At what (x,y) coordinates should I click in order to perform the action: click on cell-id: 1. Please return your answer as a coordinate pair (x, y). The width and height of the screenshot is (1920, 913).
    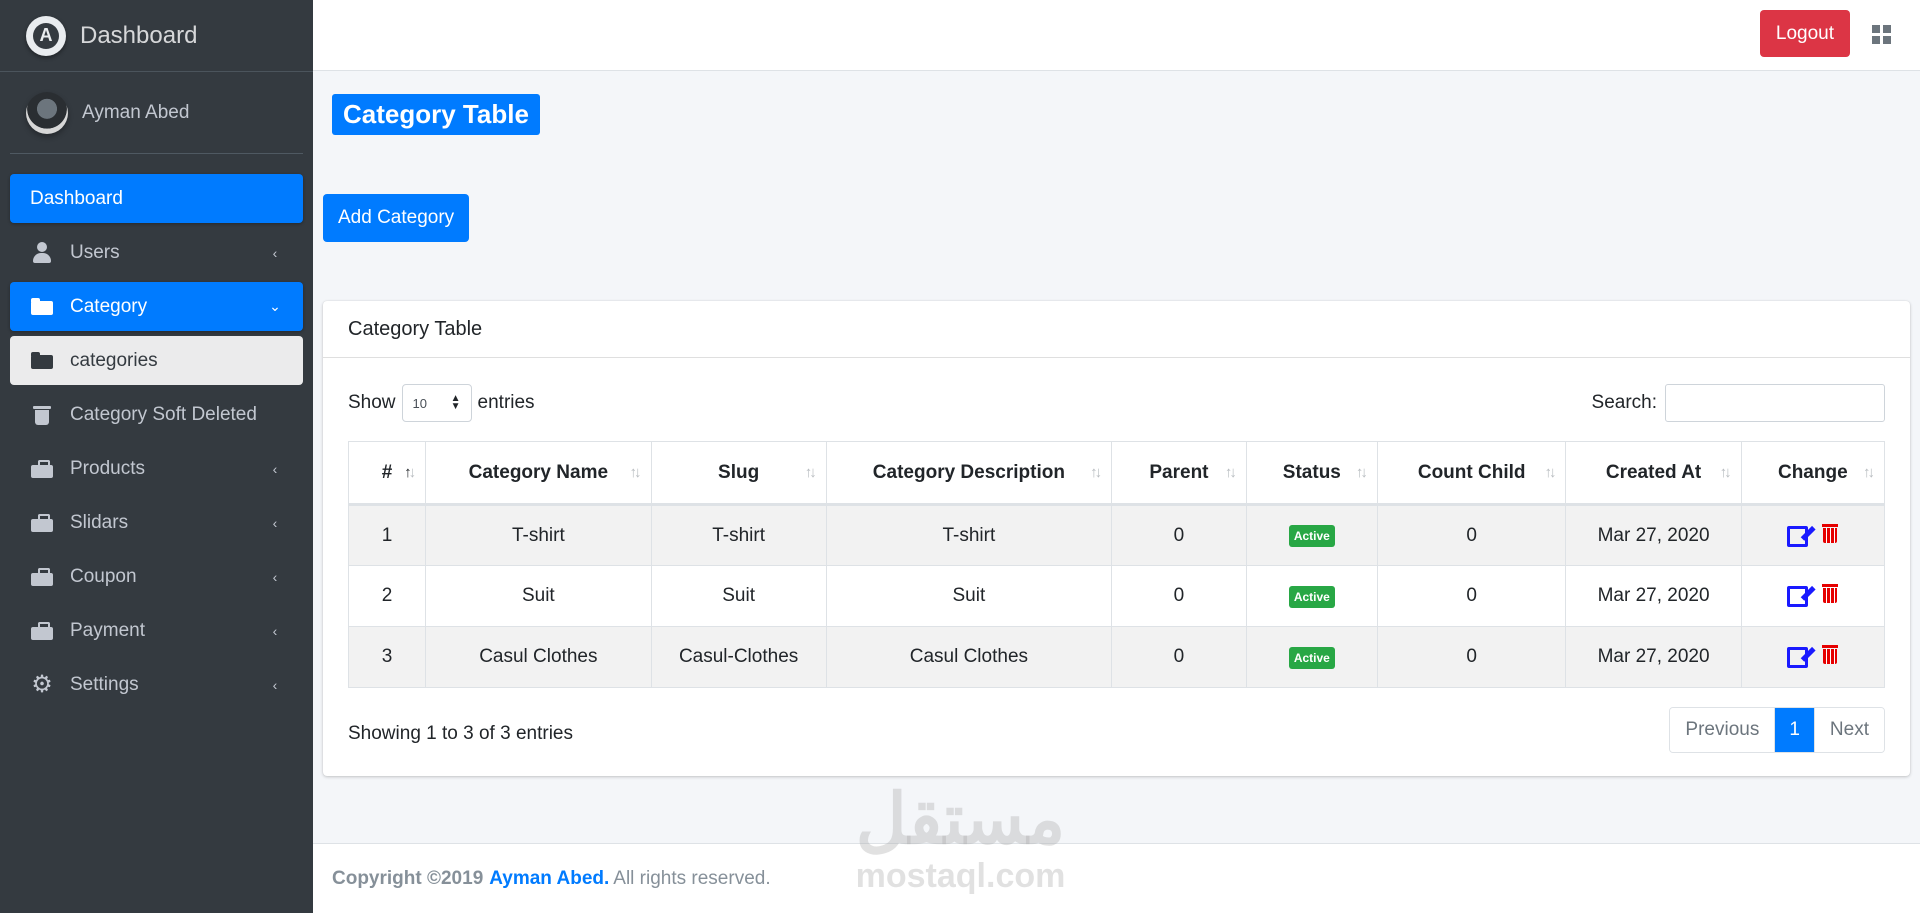
    Looking at the image, I should click on (387, 535).